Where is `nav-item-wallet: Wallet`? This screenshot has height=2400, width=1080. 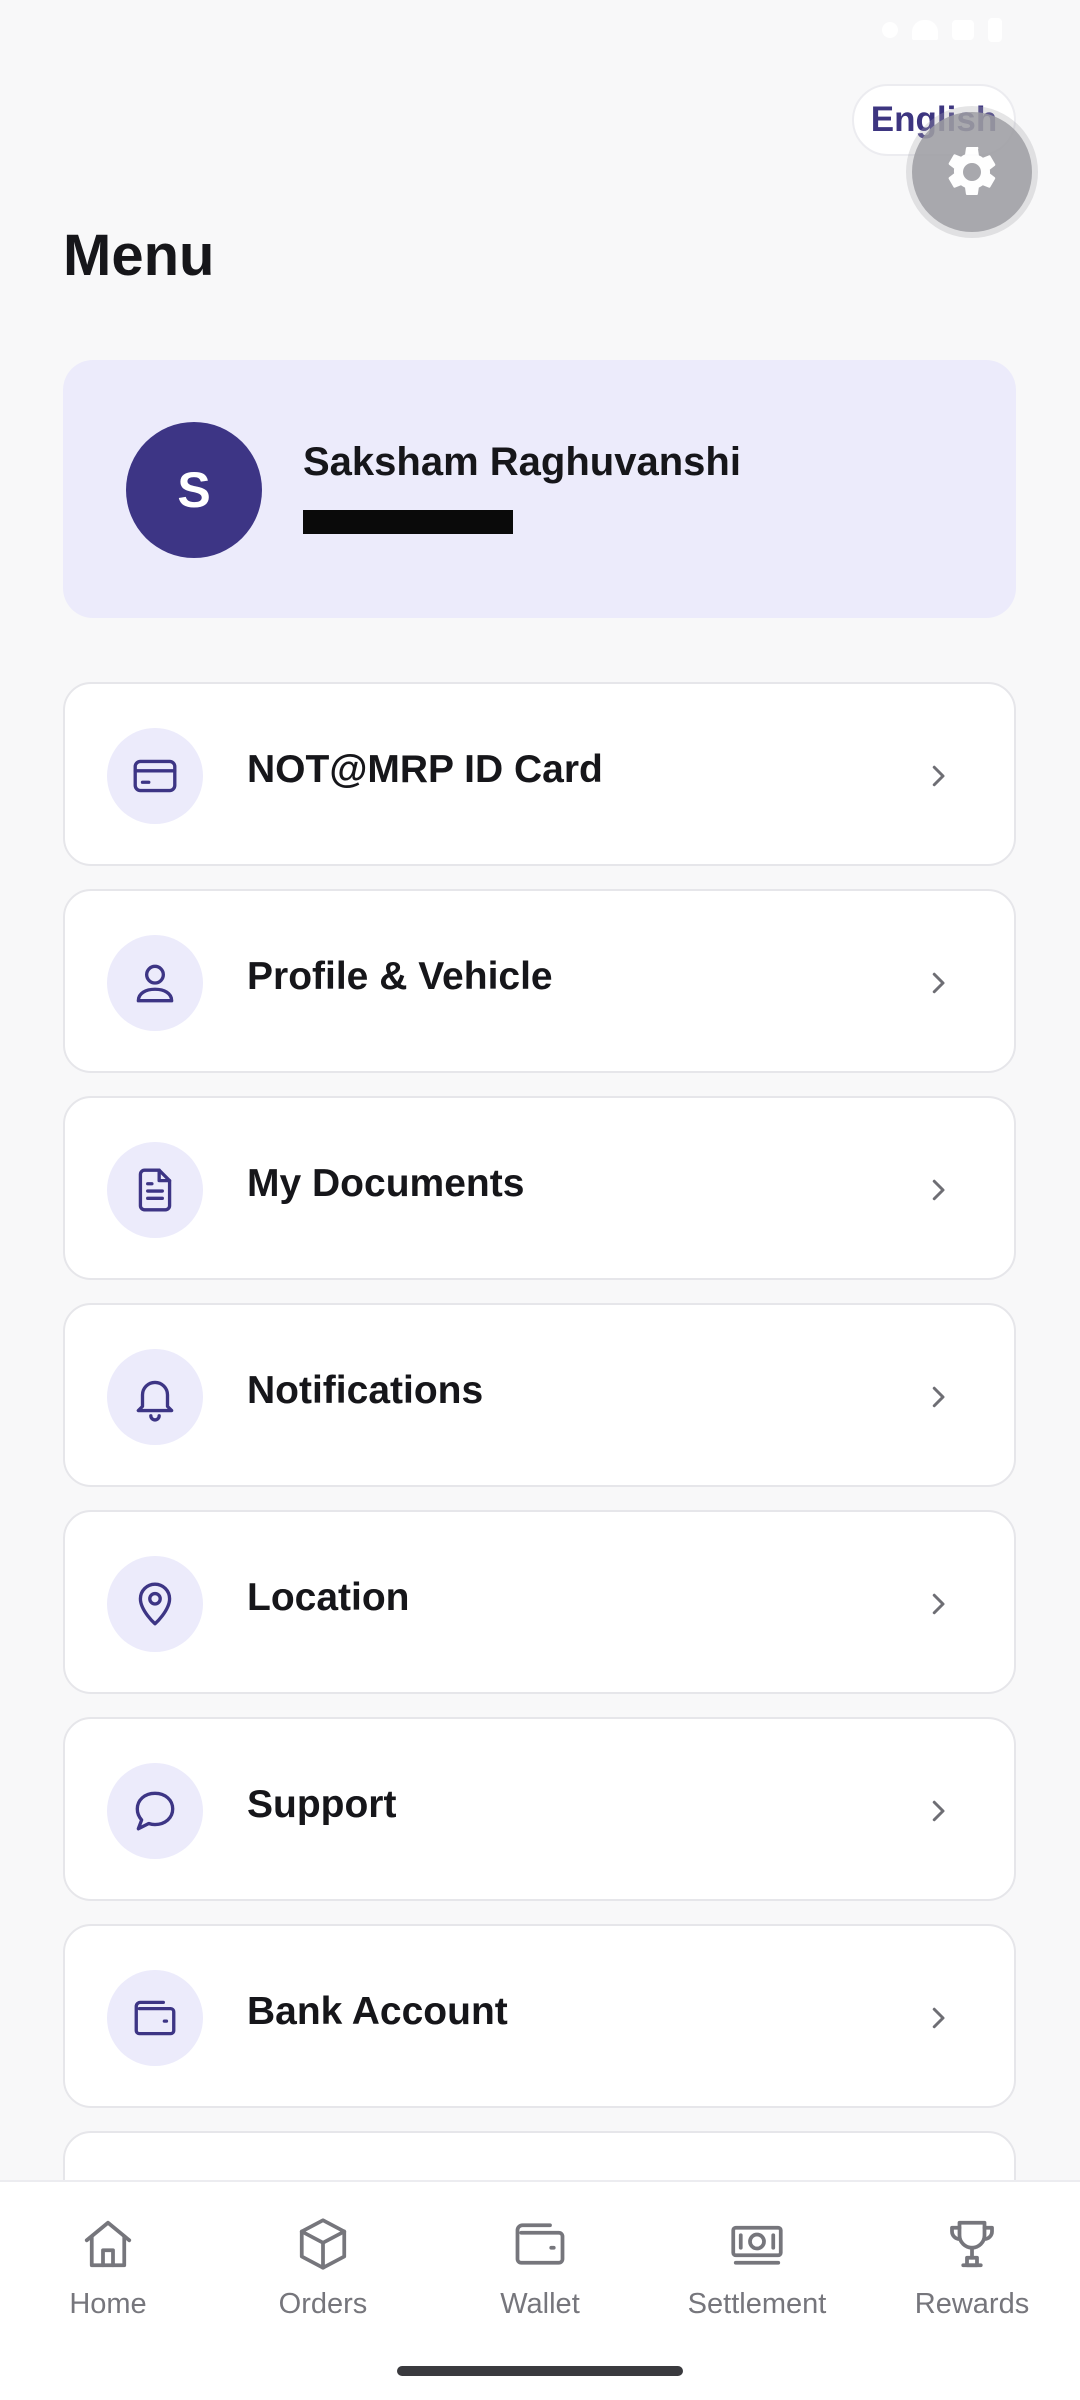
nav-item-wallet: Wallet is located at coordinates (540, 2274).